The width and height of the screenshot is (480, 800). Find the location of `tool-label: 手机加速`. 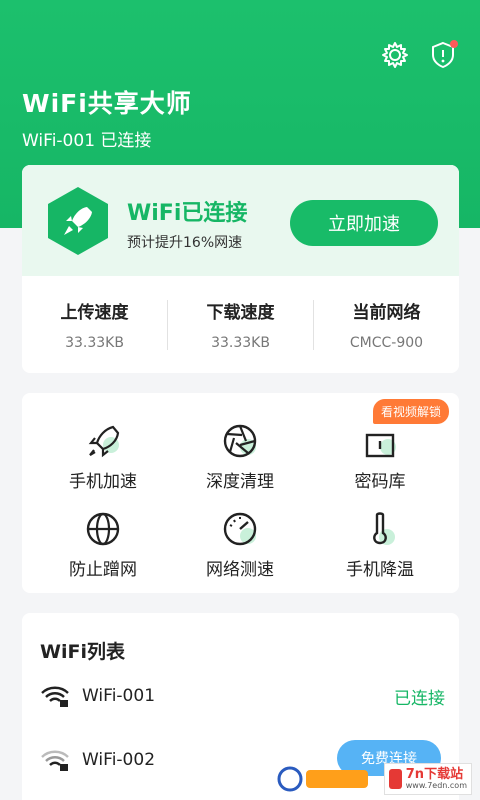

tool-label: 手机加速 is located at coordinates (103, 482).